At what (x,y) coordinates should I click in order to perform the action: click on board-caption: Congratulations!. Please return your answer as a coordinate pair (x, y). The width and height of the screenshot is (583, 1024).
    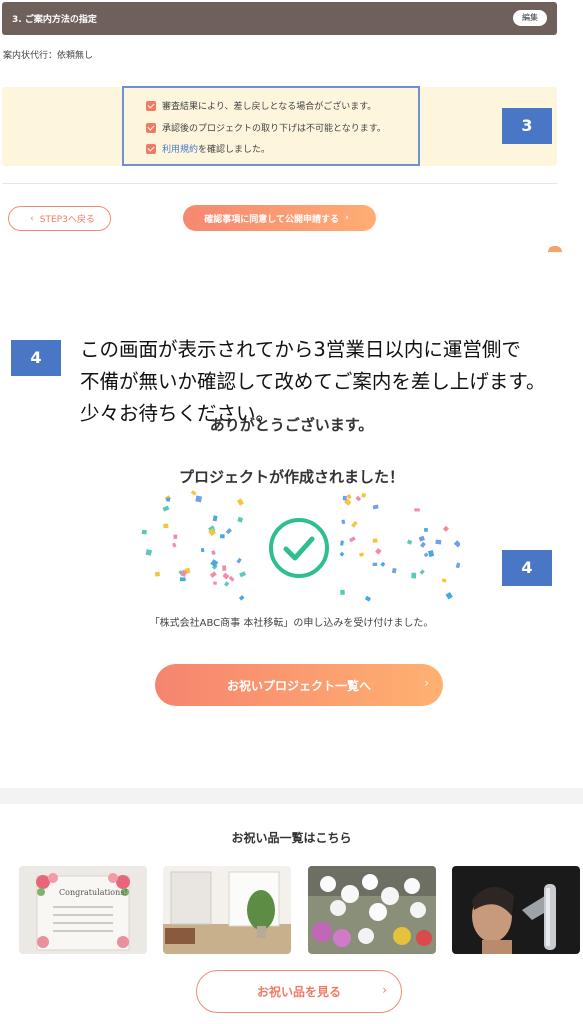
    Looking at the image, I should click on (93, 892).